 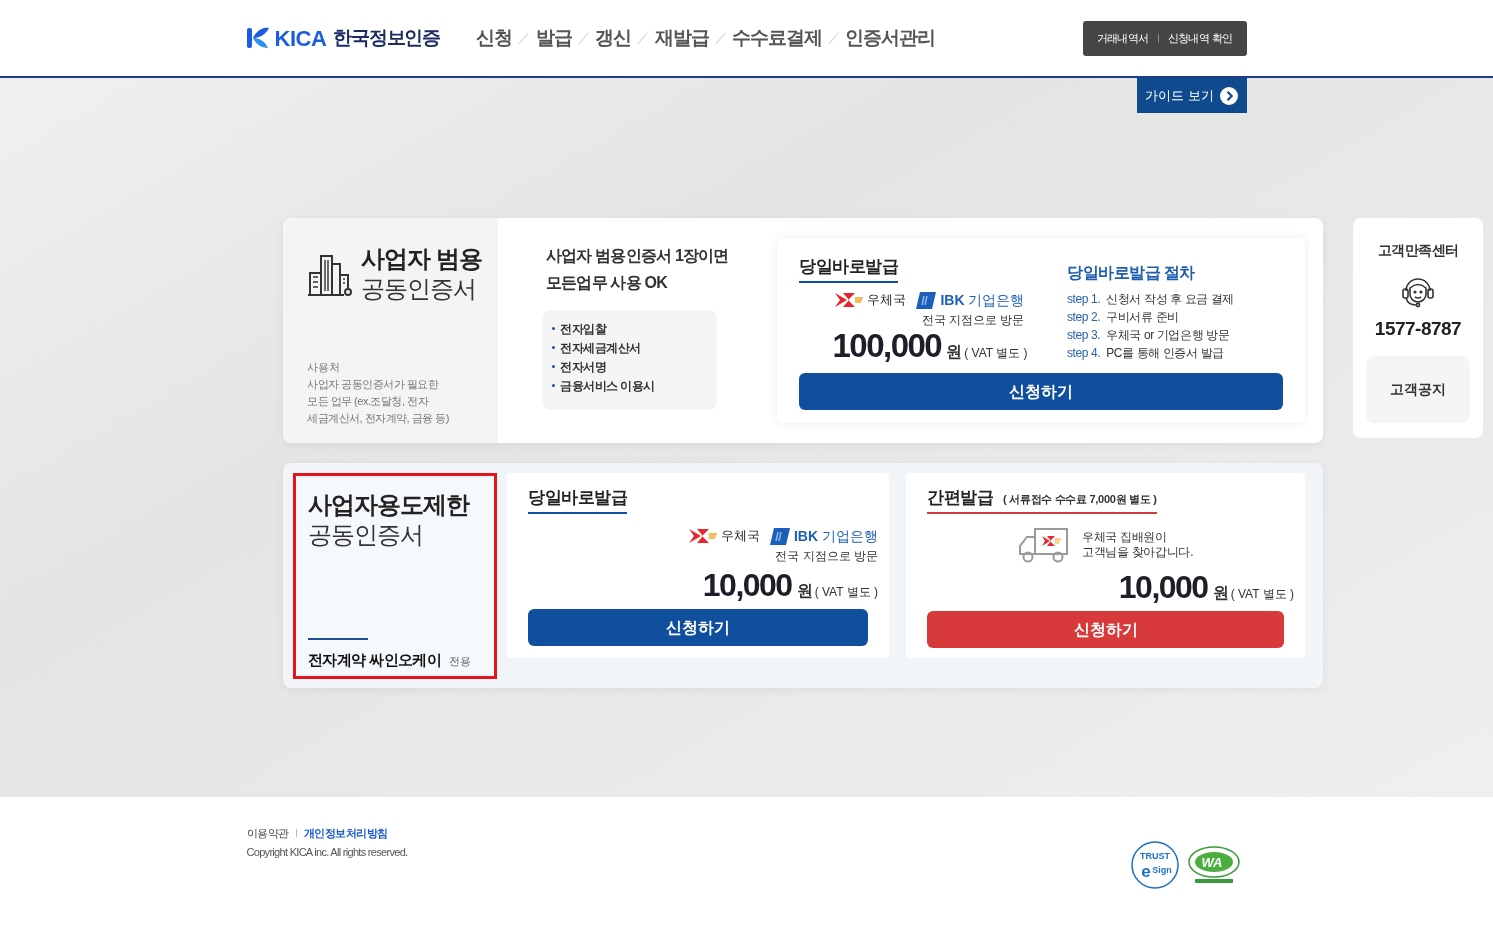 What do you see at coordinates (1084, 317) in the screenshot?
I see `step-number: step 2.` at bounding box center [1084, 317].